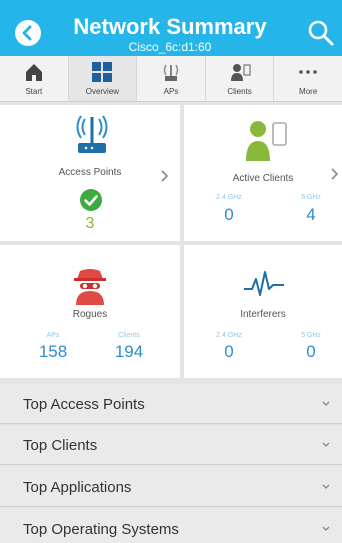  I want to click on tab-overview: Overview, so click(103, 78).